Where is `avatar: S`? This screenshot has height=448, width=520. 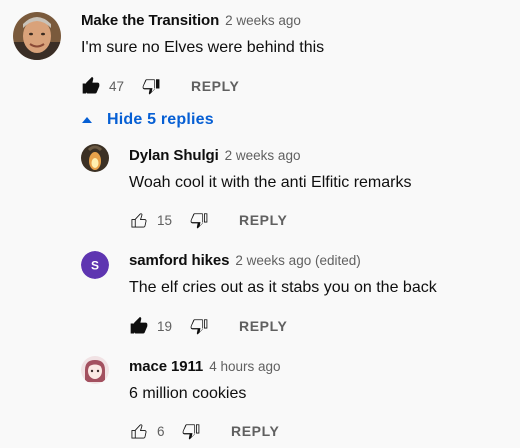 avatar: S is located at coordinates (95, 265).